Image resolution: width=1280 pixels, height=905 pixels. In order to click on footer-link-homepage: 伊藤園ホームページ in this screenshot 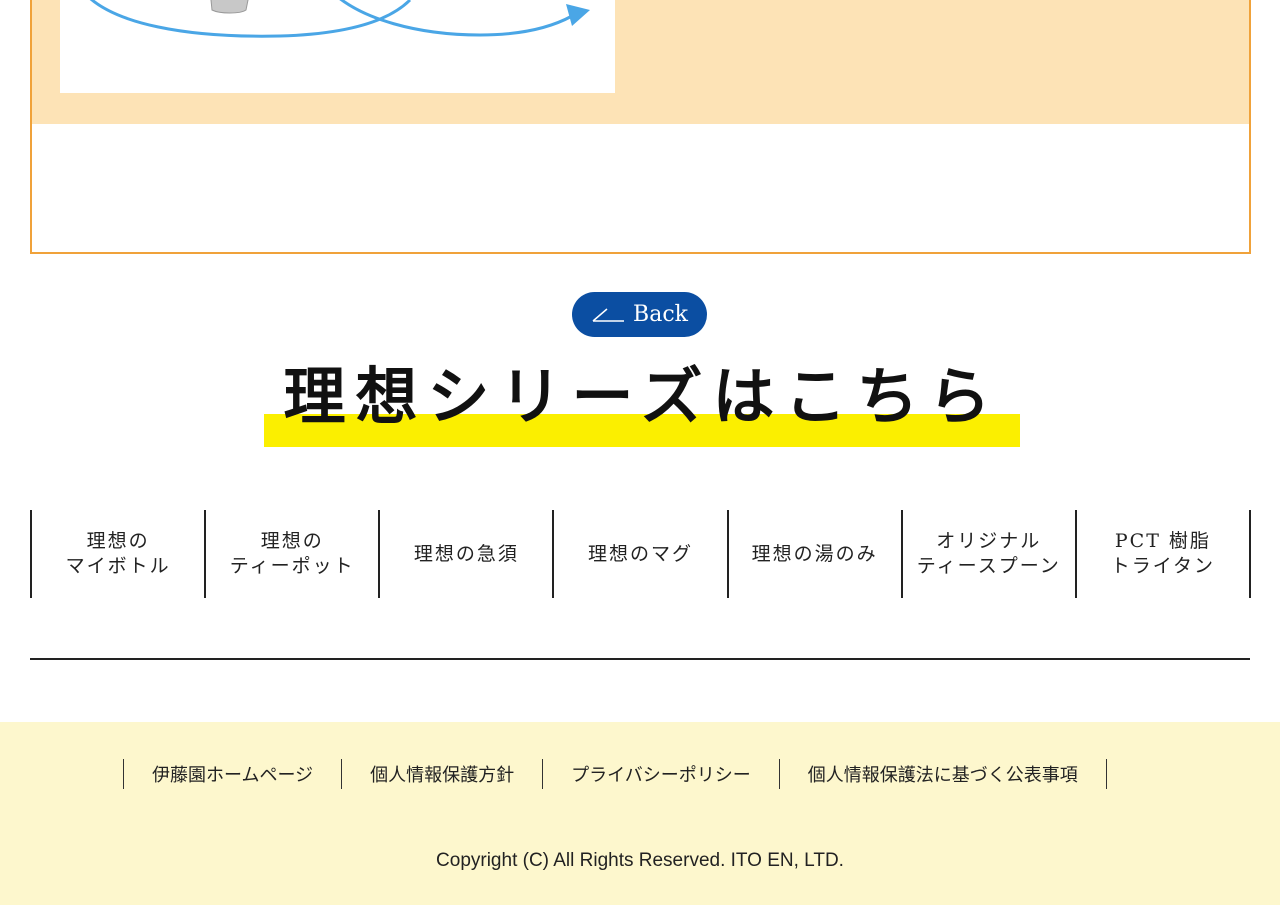, I will do `click(233, 774)`.